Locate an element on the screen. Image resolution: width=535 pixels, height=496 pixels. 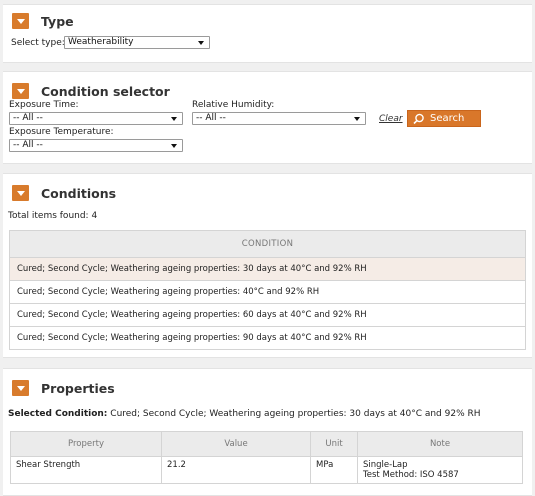
relative-humidity-value: -- All -- is located at coordinates (211, 118).